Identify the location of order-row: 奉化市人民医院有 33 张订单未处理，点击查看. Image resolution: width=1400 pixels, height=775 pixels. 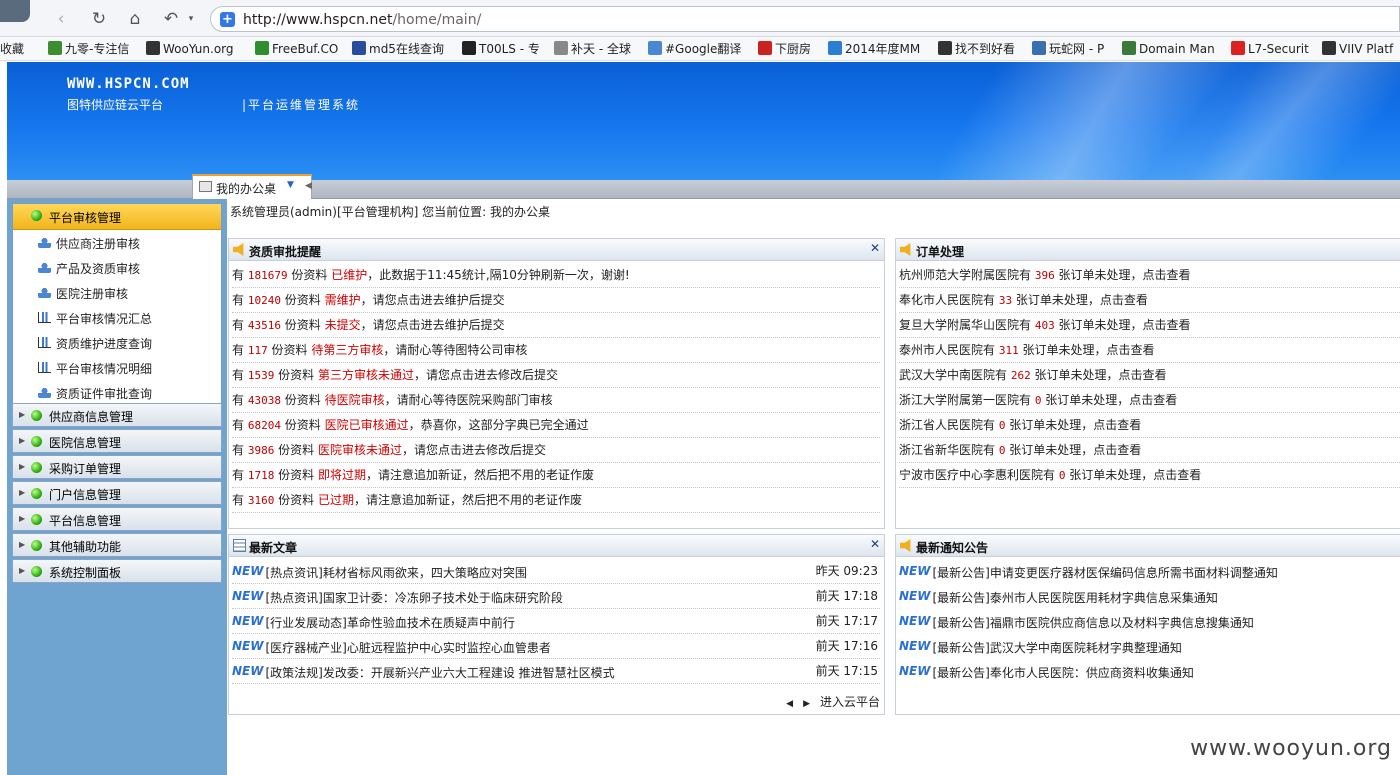
(1149, 300).